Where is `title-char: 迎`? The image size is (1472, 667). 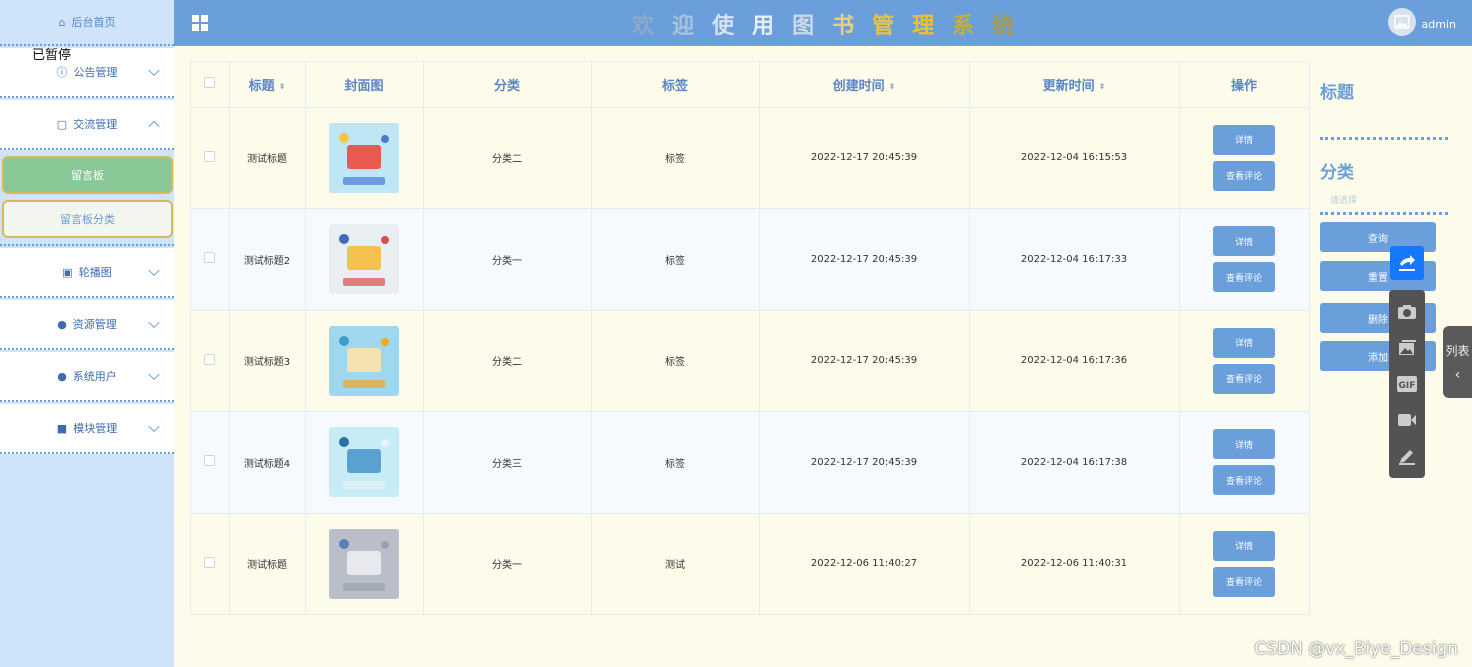
title-char: 迎 is located at coordinates (692, 26).